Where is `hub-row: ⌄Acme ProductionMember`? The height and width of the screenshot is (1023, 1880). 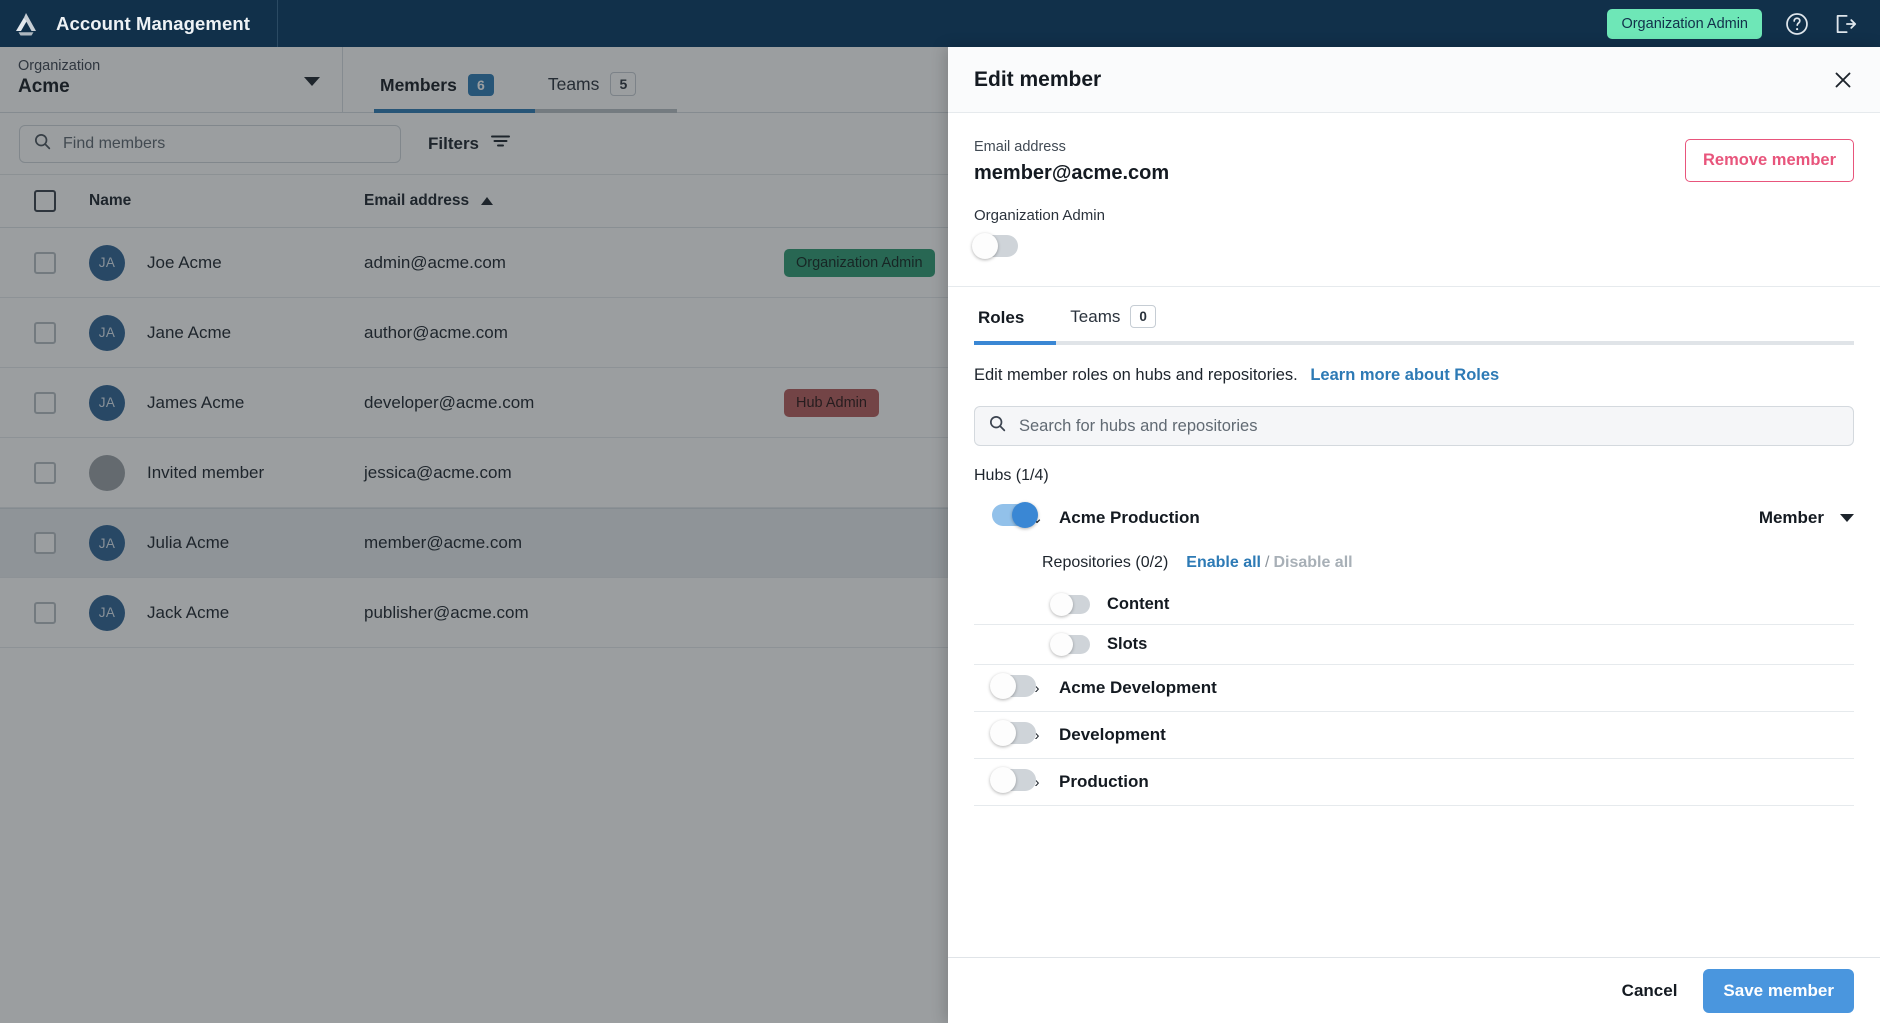 hub-row: ⌄Acme ProductionMember is located at coordinates (1414, 517).